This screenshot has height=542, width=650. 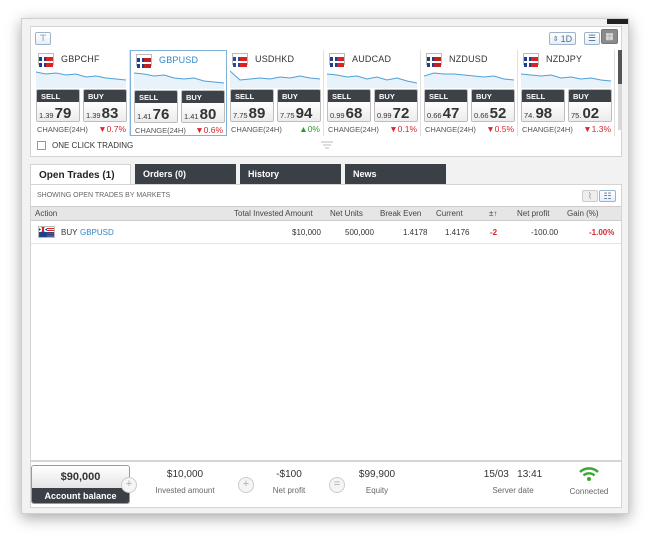 What do you see at coordinates (46, 213) in the screenshot?
I see `col-action: Action` at bounding box center [46, 213].